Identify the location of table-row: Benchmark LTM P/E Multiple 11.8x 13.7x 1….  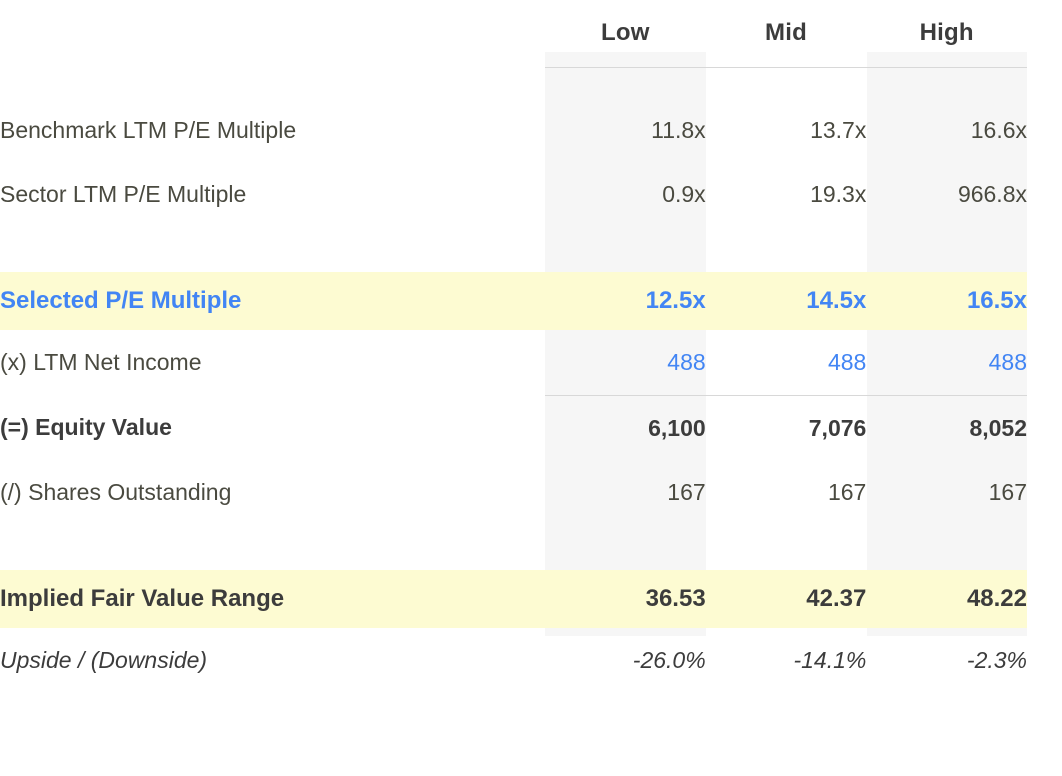
(513, 130).